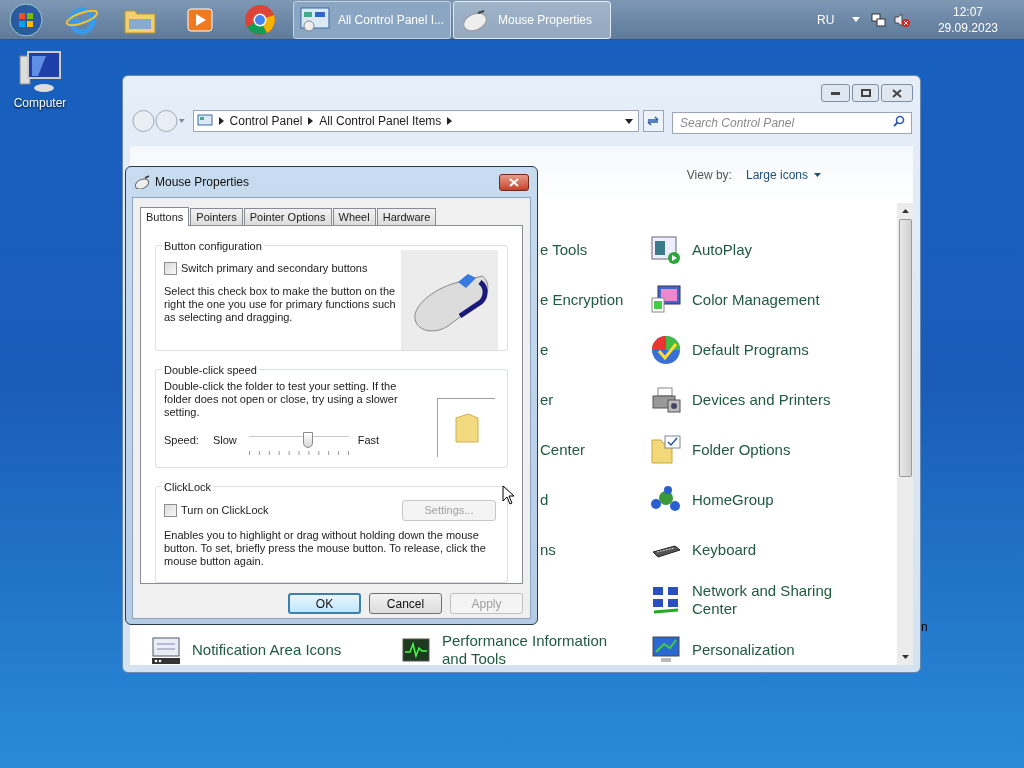 The width and height of the screenshot is (1024, 768). Describe the element at coordinates (509, 495) in the screenshot. I see `mouse-cursor-icon` at that location.